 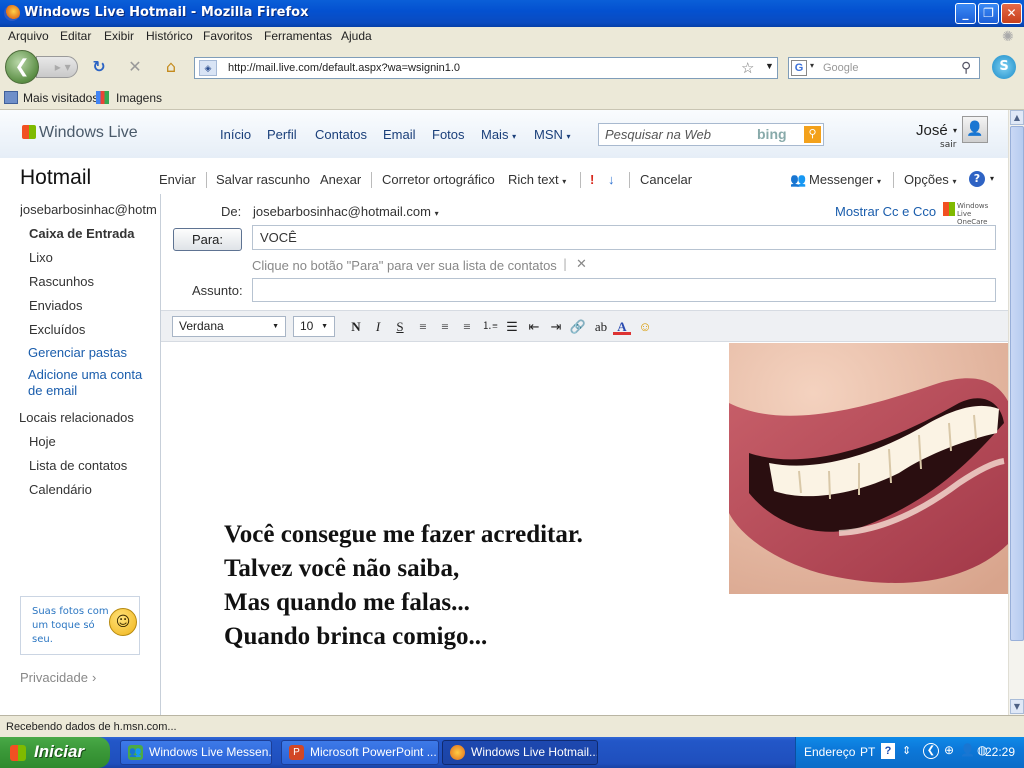 What do you see at coordinates (955, 130) in the screenshot?
I see `user-menu-chevron-icon: ▾` at bounding box center [955, 130].